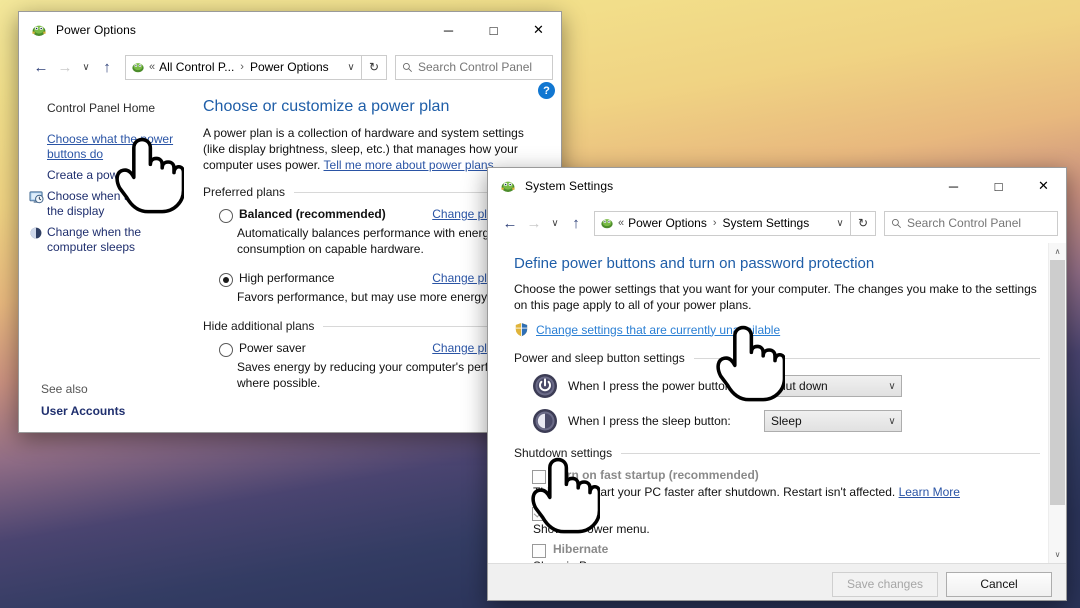 This screenshot has height=608, width=1080. Describe the element at coordinates (999, 584) in the screenshot. I see `cancel-button: Cancel` at that location.